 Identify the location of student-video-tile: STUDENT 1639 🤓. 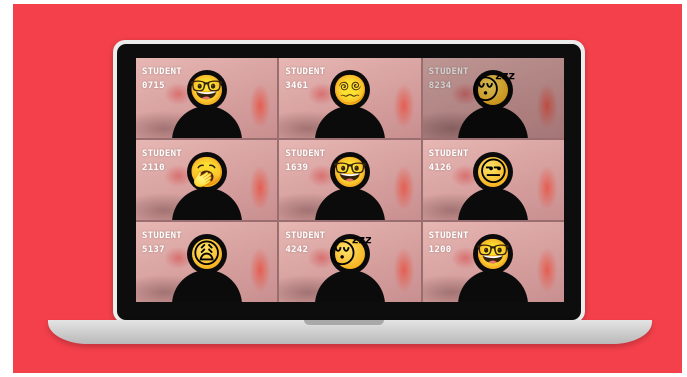
(350, 180).